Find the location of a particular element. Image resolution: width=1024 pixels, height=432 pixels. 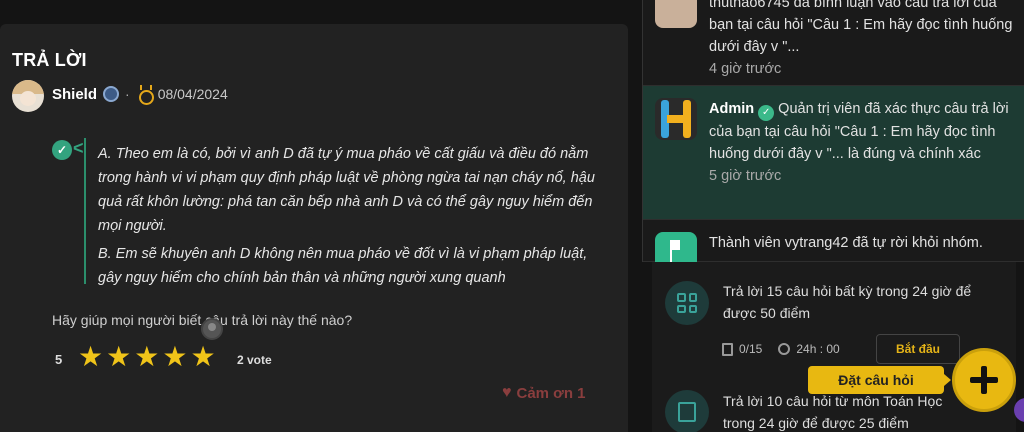

thanks-label: Cảm ơn 1 is located at coordinates (551, 393).